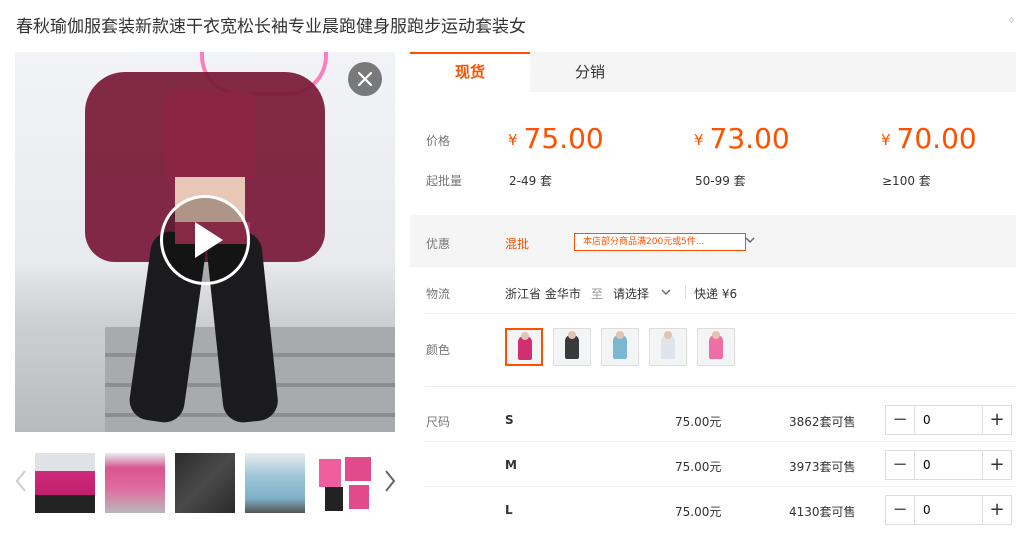  I want to click on logistics-label: 物流, so click(438, 294).